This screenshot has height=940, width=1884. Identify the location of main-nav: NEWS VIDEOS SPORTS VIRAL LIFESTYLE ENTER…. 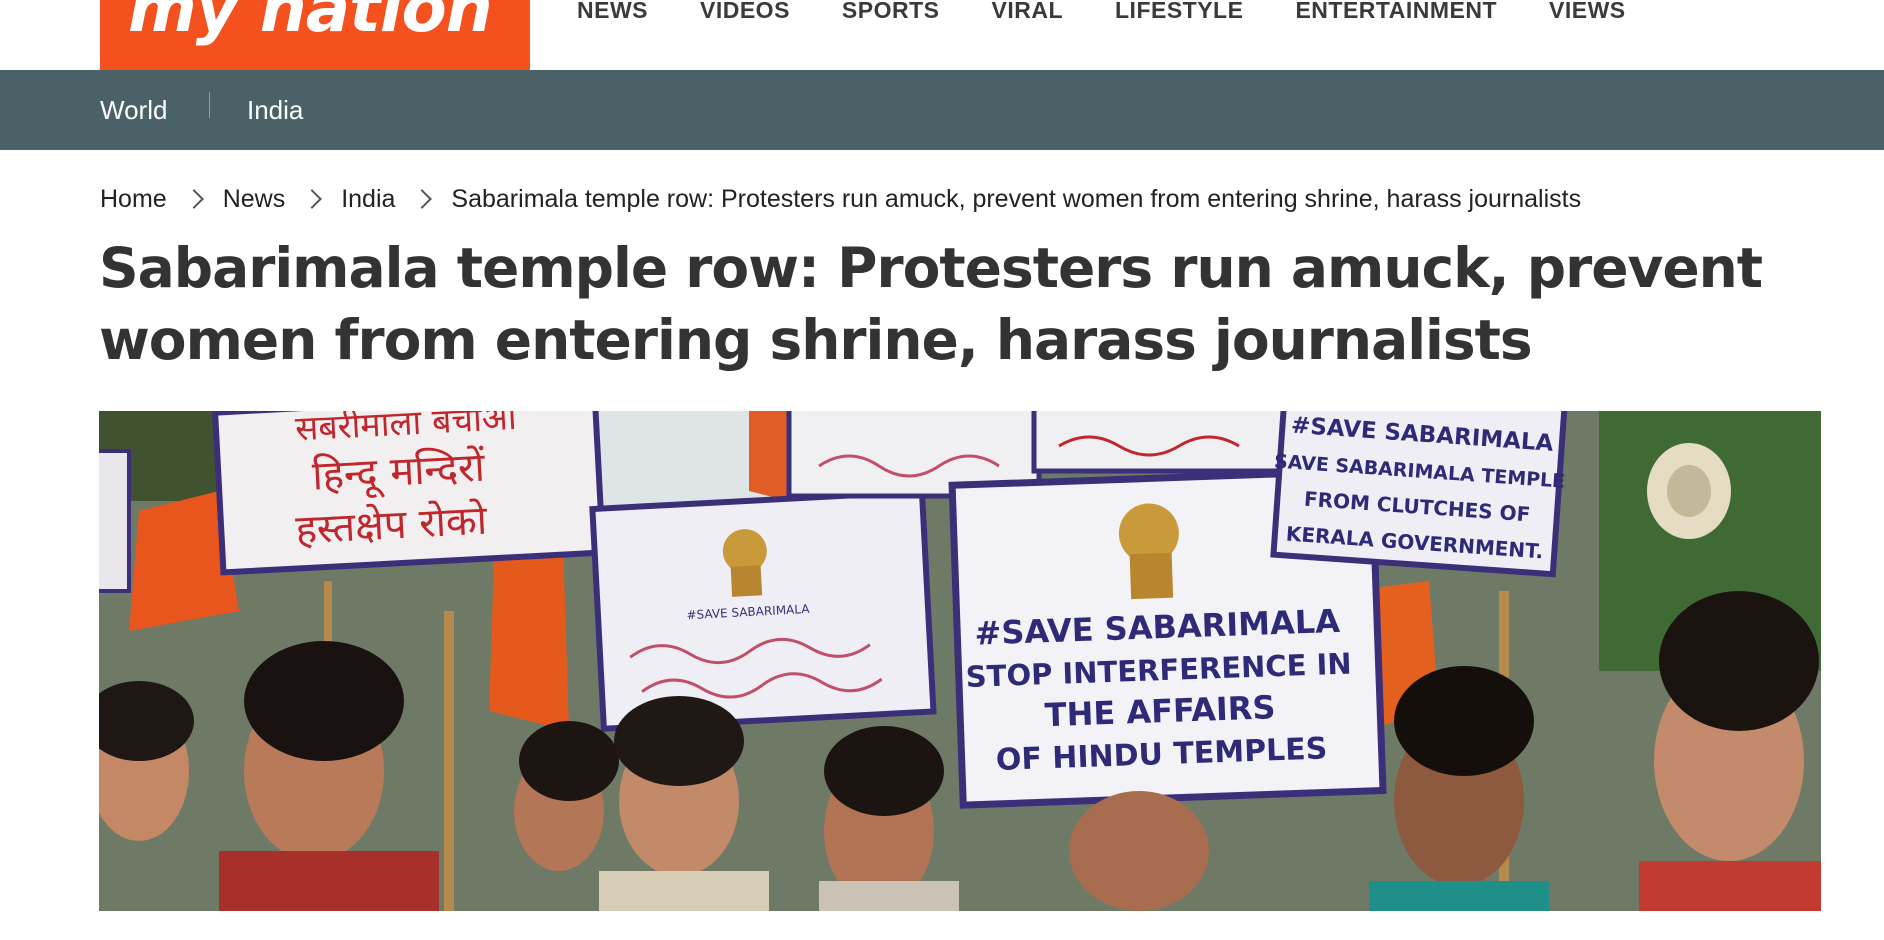
(1127, 15).